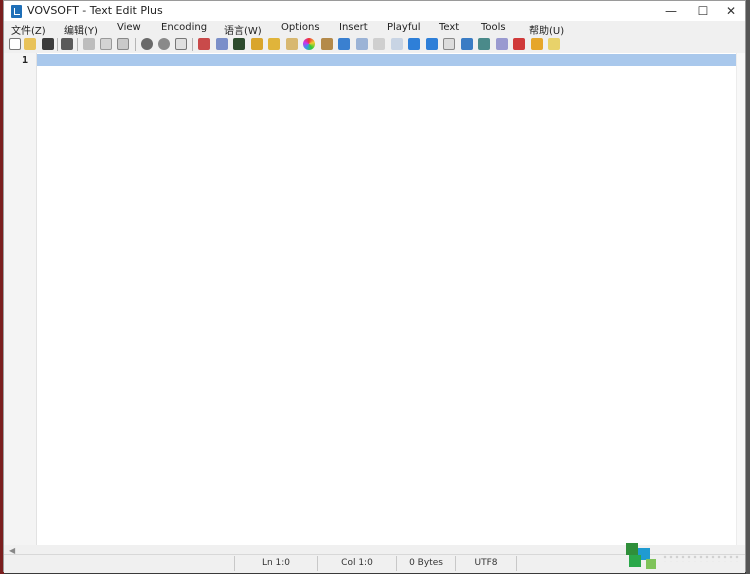 This screenshot has height=574, width=750. What do you see at coordinates (243, 29) in the screenshot?
I see `menu-language: 语言(W)` at bounding box center [243, 29].